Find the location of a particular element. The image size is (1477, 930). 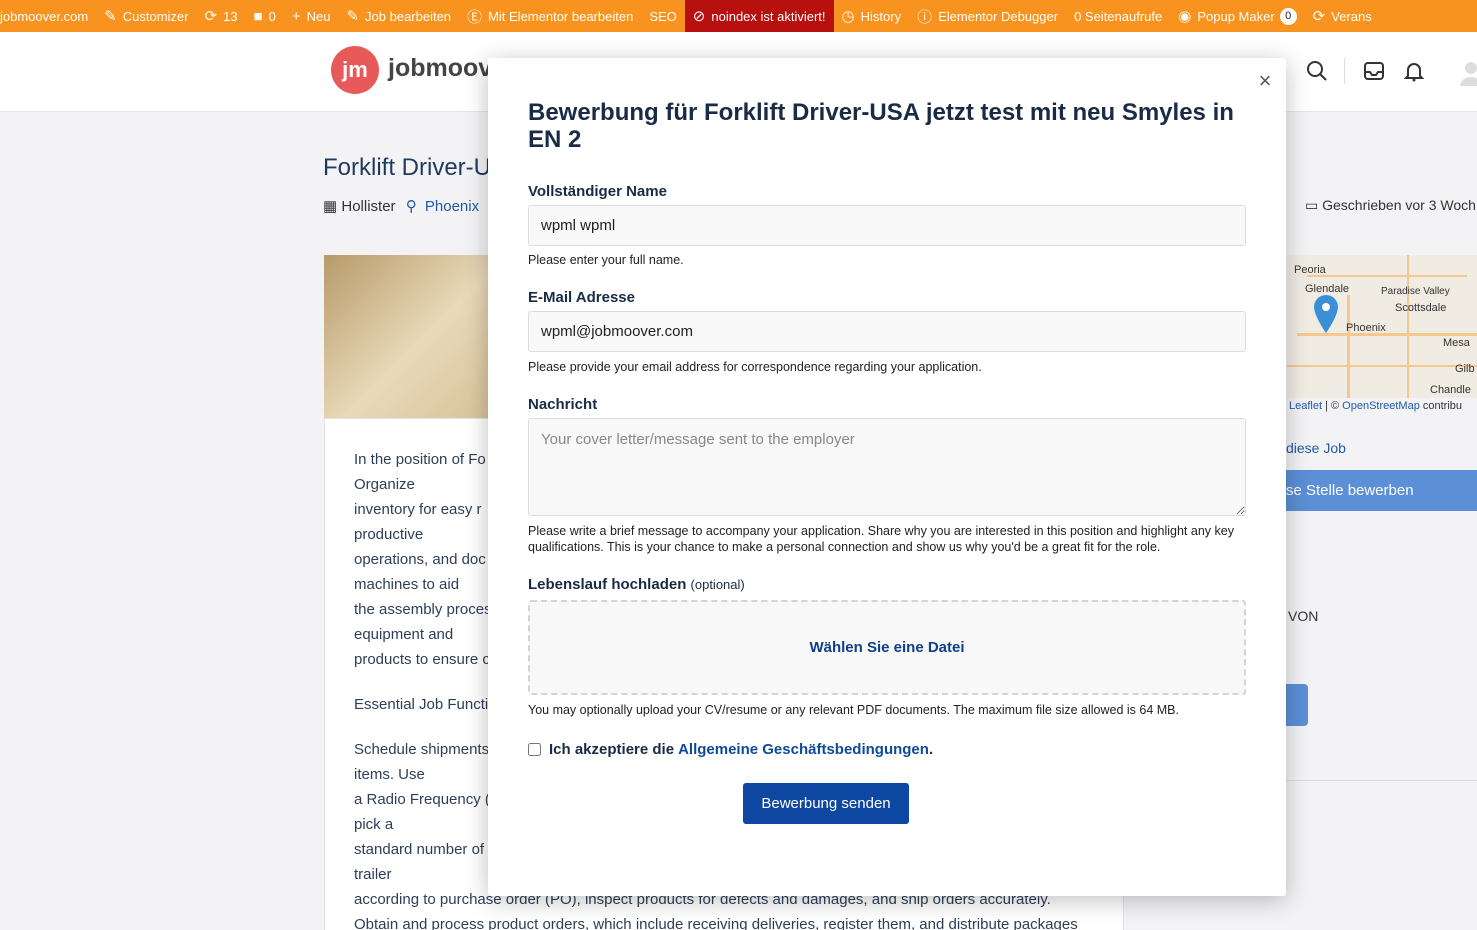

sidebar-von-label: VON is located at coordinates (1303, 616).